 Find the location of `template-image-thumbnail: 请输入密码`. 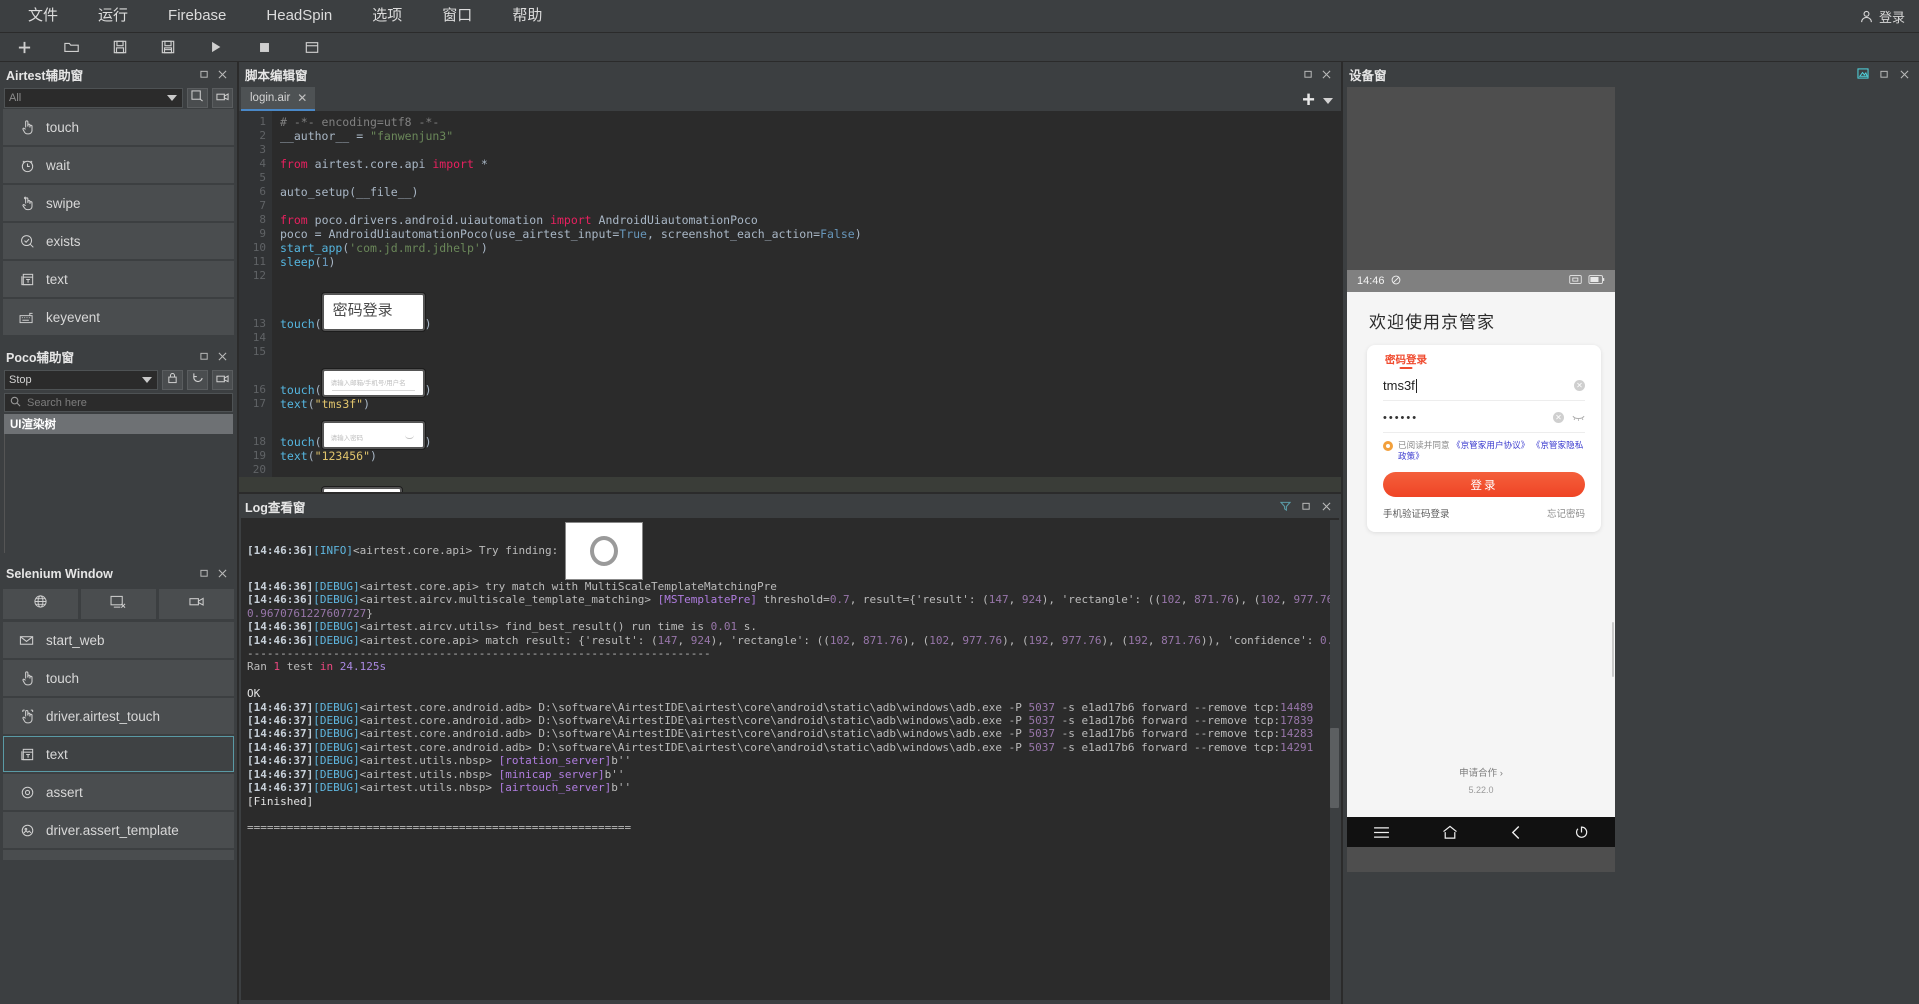

template-image-thumbnail: 请输入密码 is located at coordinates (373, 435).